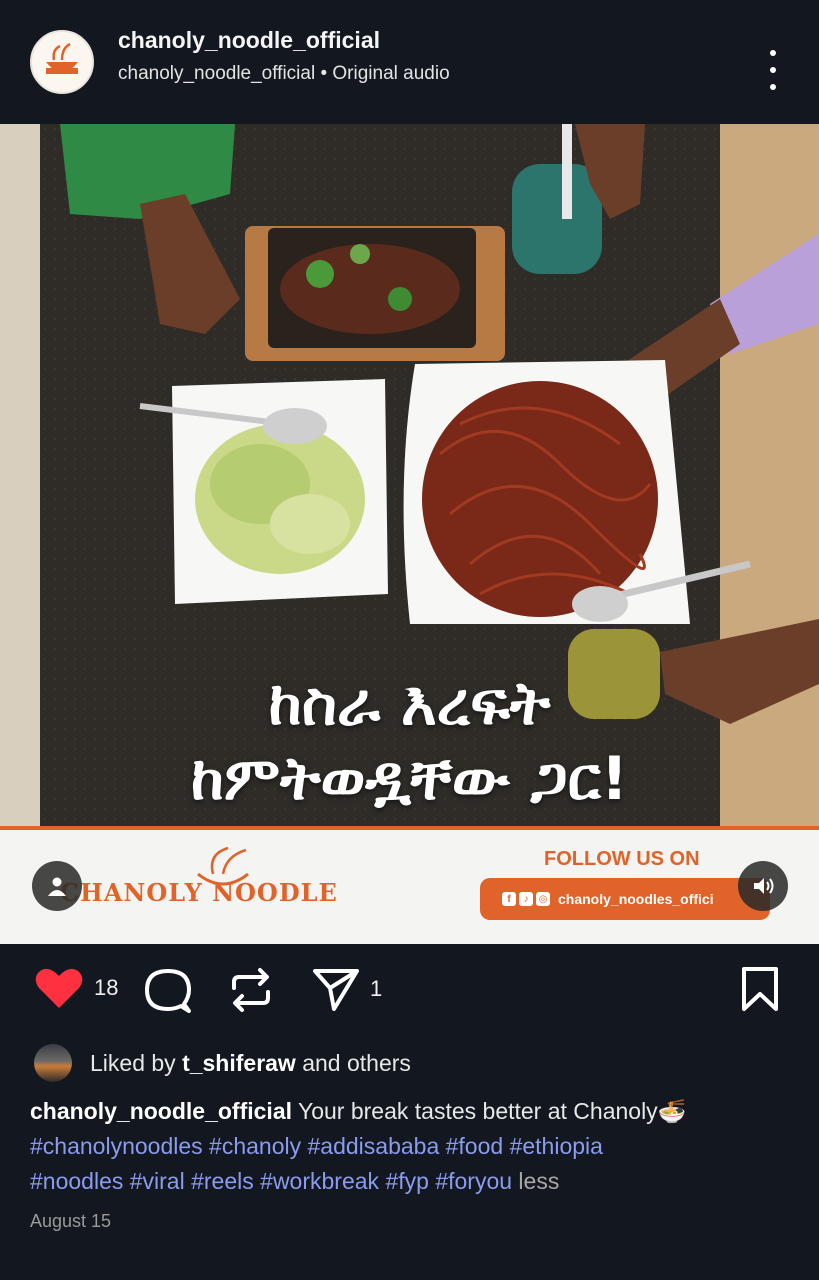 This screenshot has height=1280, width=819. Describe the element at coordinates (376, 989) in the screenshot. I see `share-count: 1` at that location.